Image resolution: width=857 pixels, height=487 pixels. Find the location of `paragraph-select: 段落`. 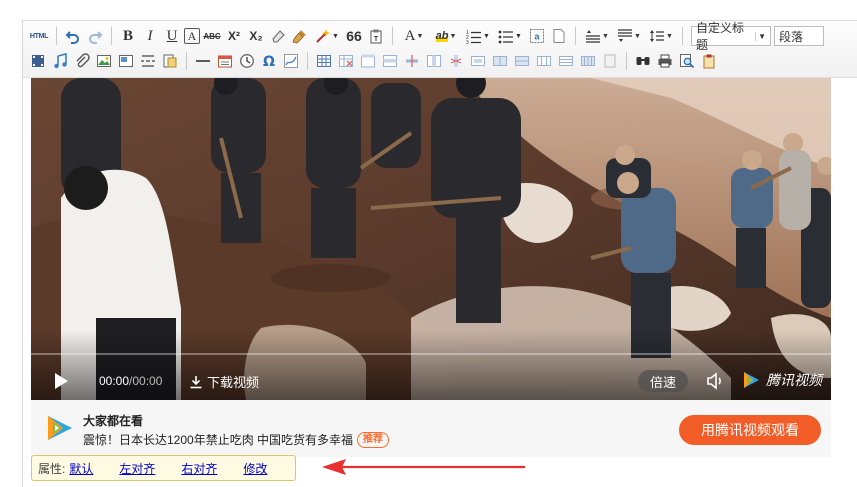

paragraph-select: 段落 is located at coordinates (799, 36).